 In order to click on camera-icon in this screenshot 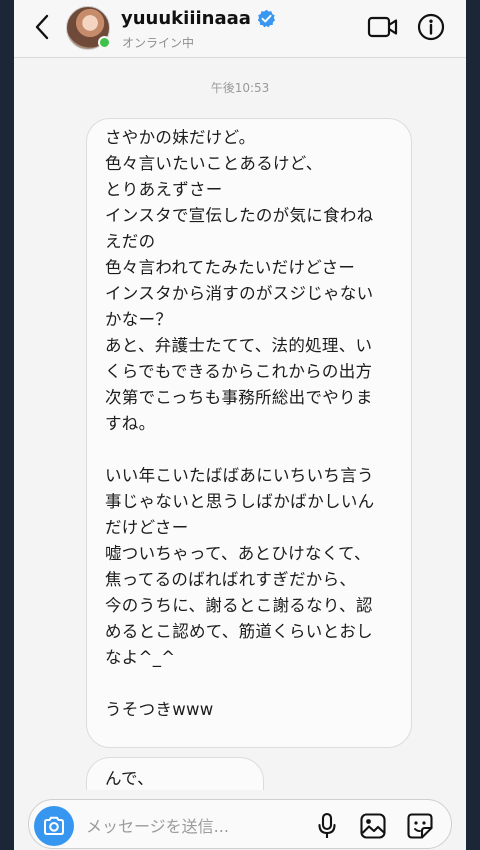, I will do `click(54, 825)`.